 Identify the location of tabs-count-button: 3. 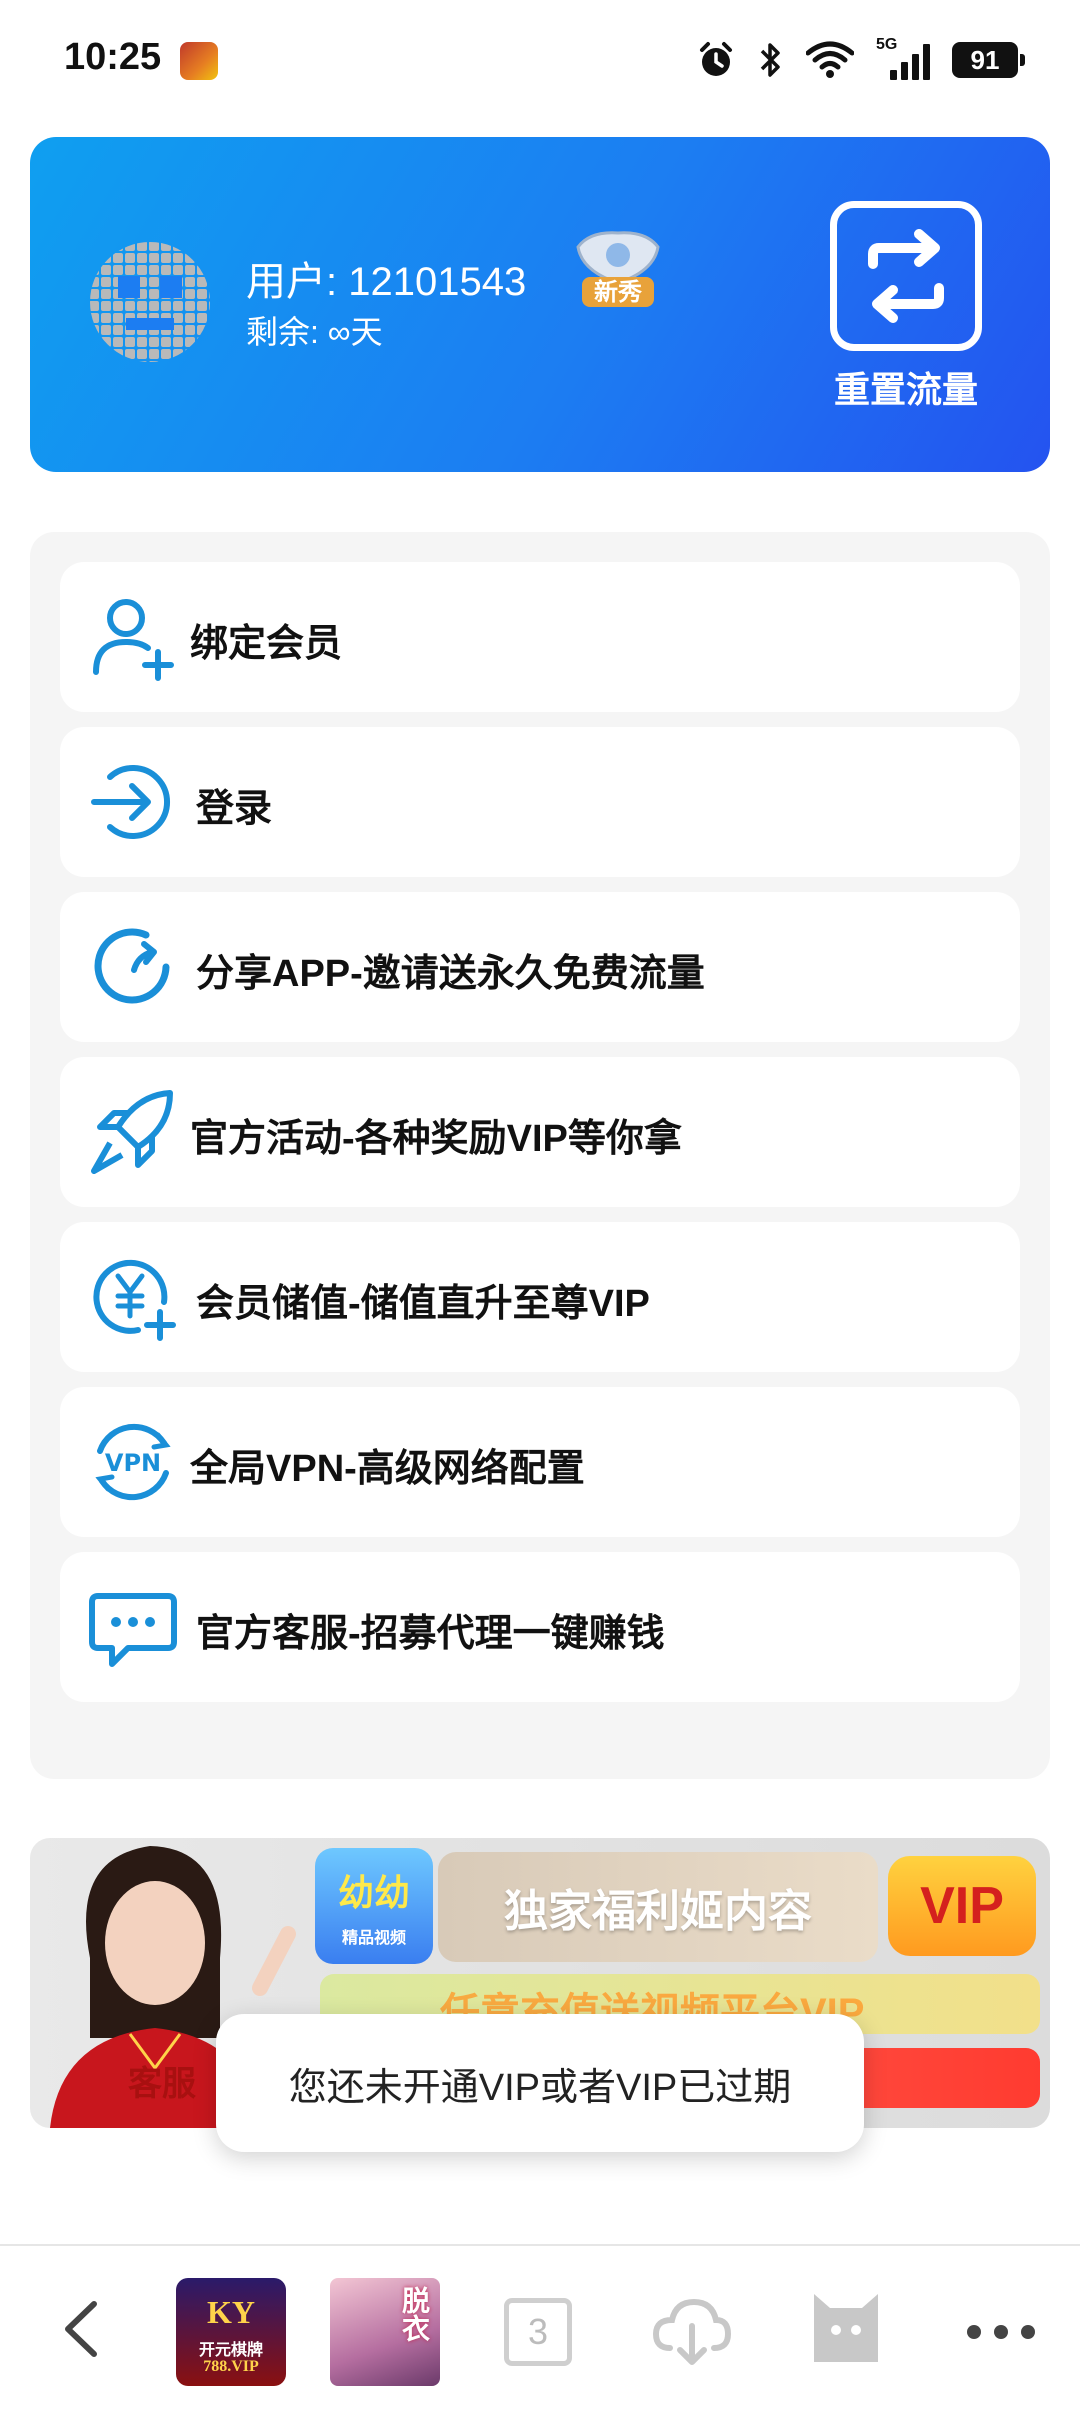
(538, 2332).